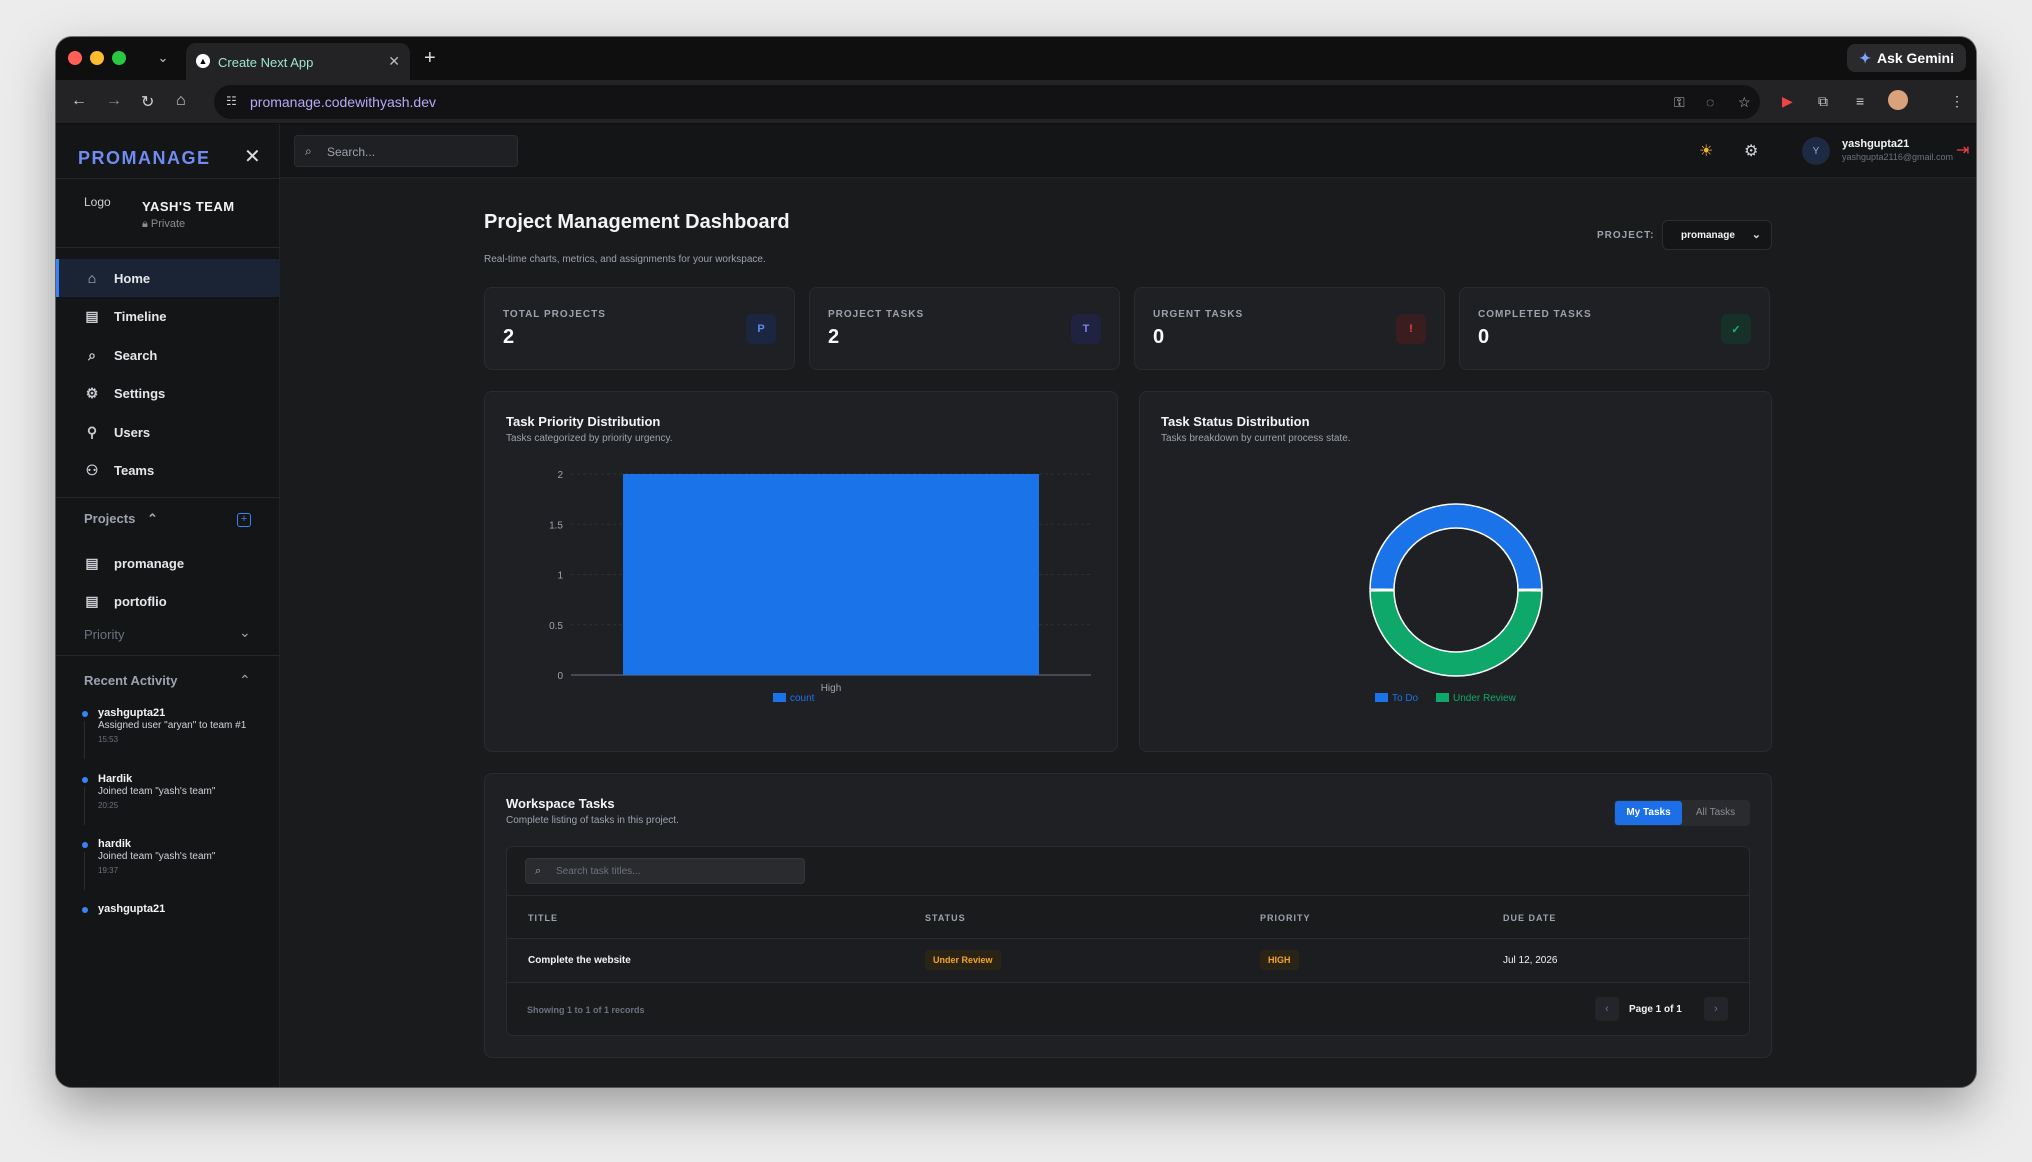 The width and height of the screenshot is (2032, 1162). What do you see at coordinates (147, 102) in the screenshot?
I see `reload-button: ↻` at bounding box center [147, 102].